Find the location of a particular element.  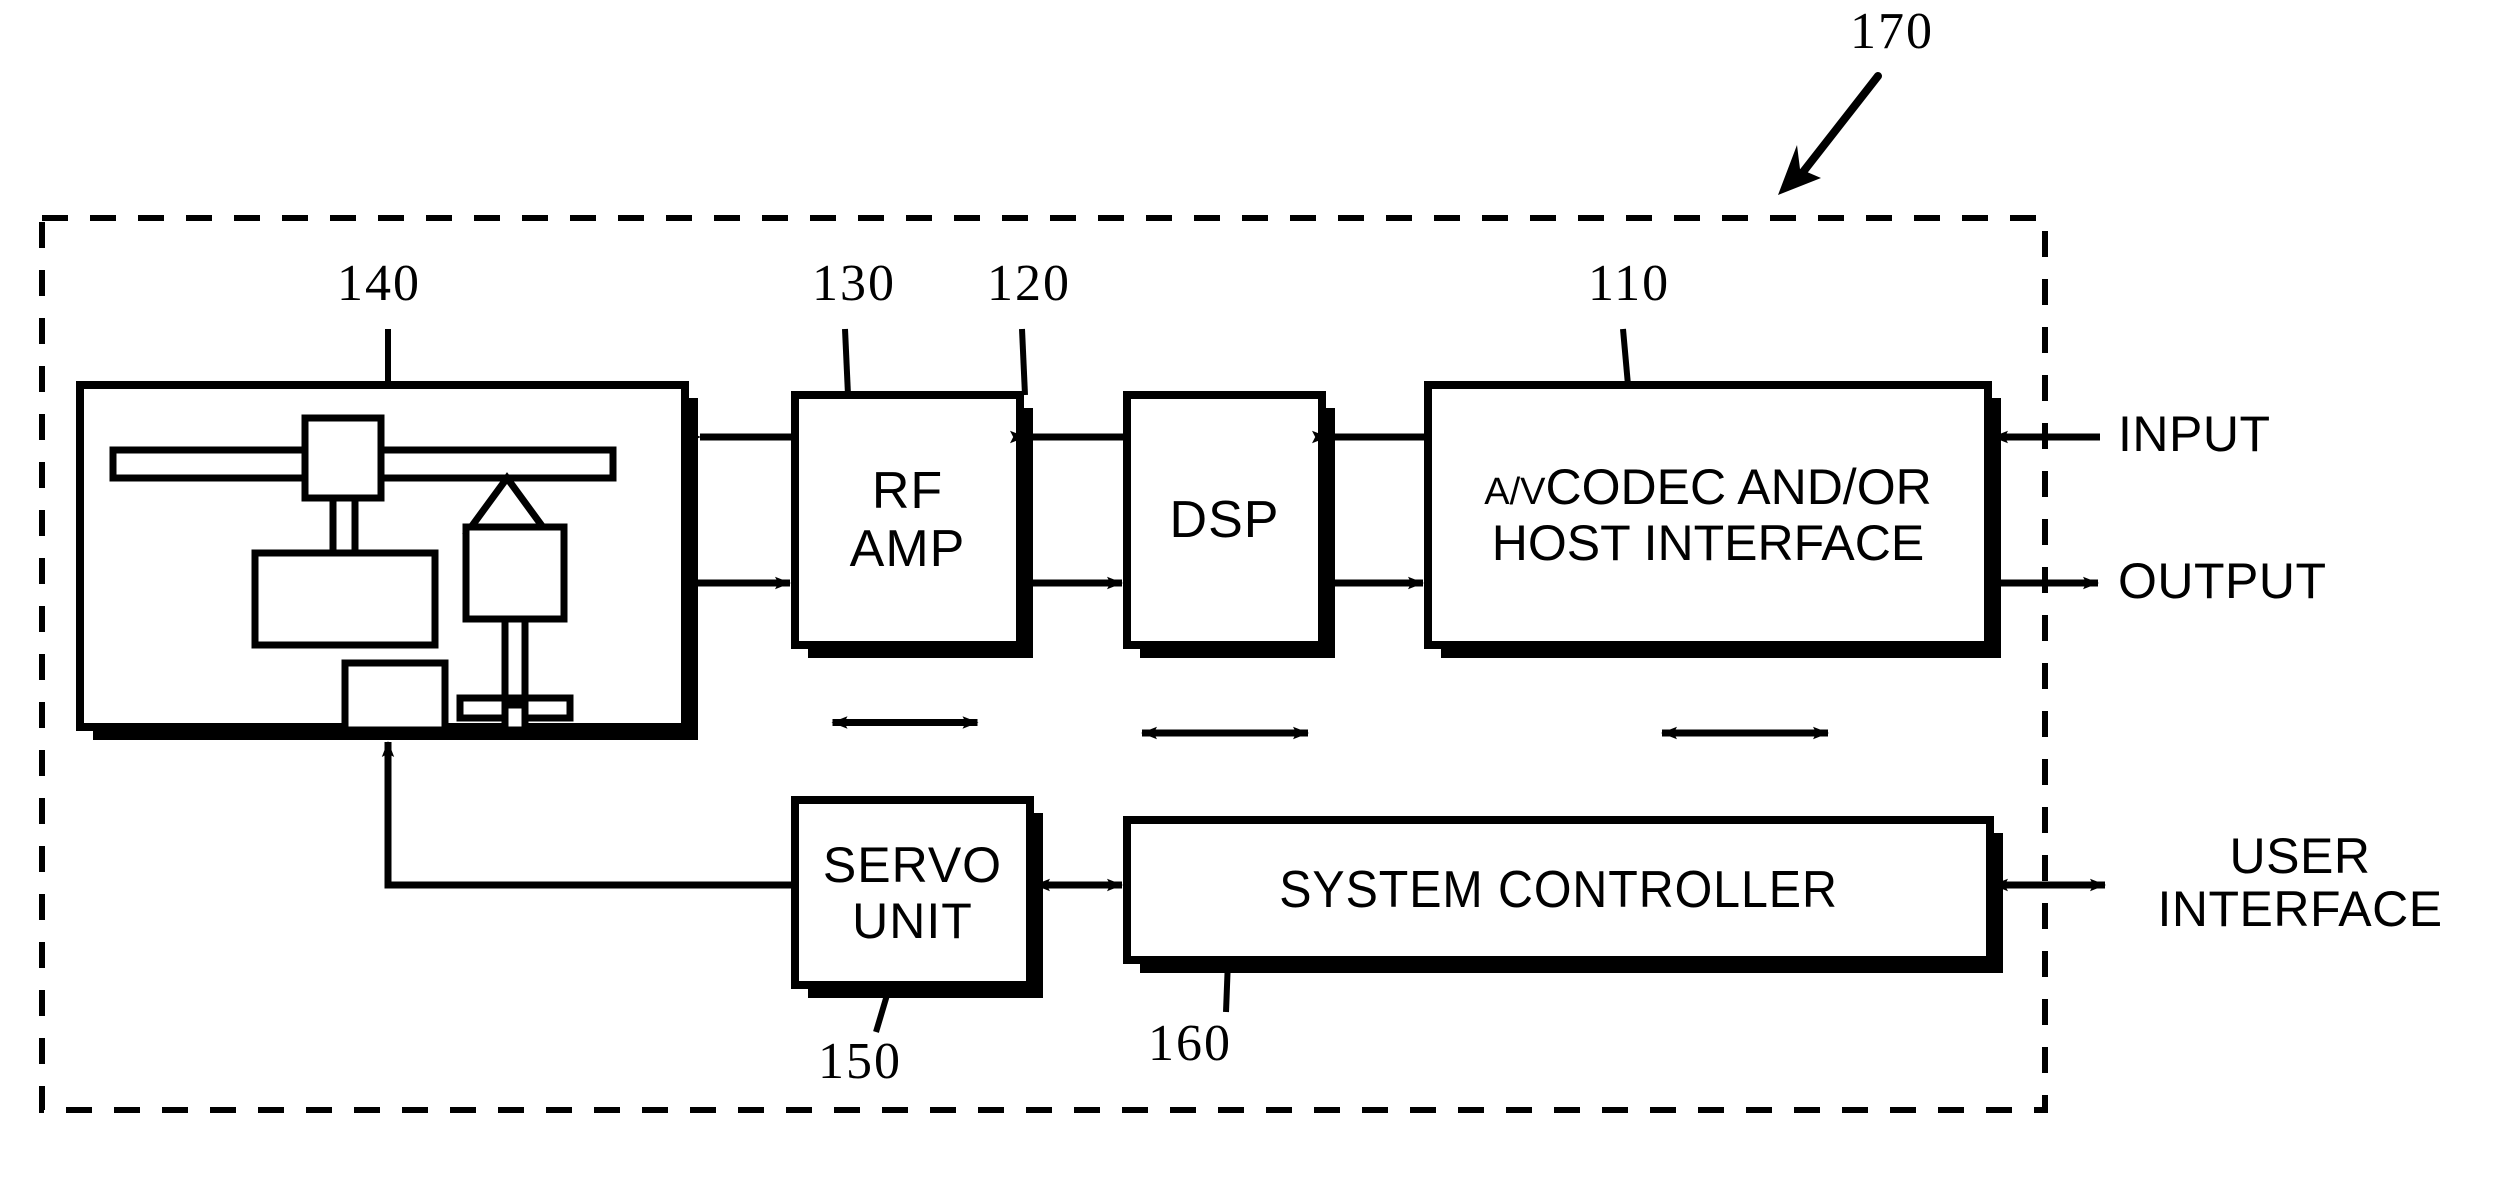

deck-internal-mechanism is located at coordinates (363, 574).